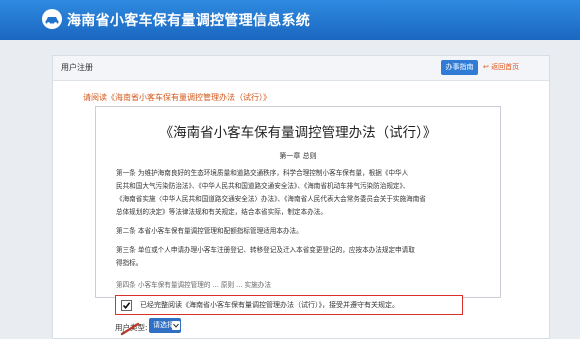  Describe the element at coordinates (176, 325) in the screenshot. I see `chevron-down-icon` at that location.